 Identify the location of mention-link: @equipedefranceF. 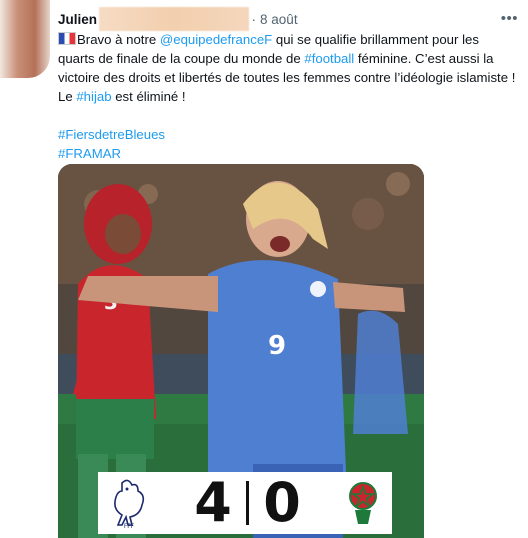
(216, 39).